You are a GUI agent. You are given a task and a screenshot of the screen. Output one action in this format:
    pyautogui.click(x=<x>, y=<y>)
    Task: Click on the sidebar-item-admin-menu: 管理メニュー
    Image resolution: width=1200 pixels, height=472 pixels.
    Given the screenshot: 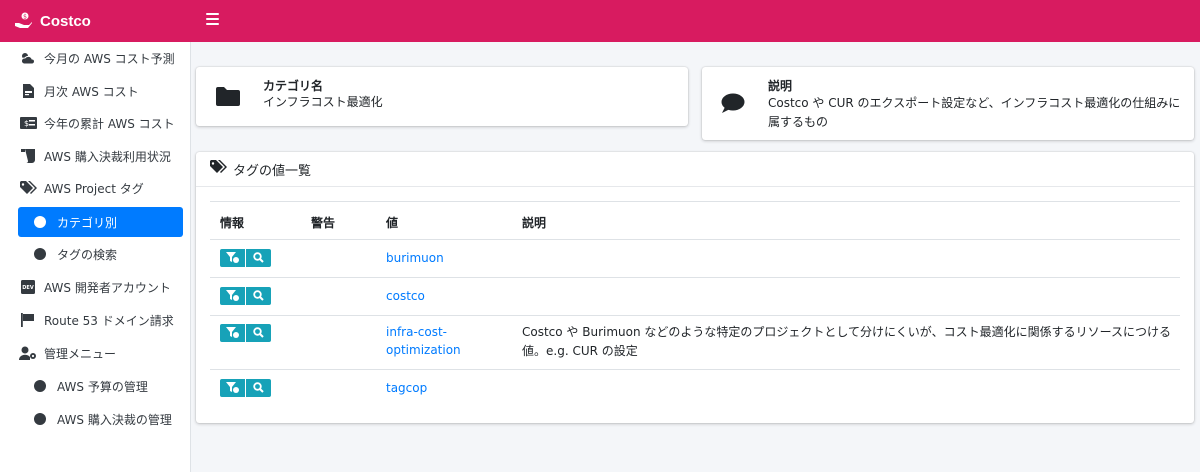 What is the action you would take?
    pyautogui.click(x=95, y=353)
    